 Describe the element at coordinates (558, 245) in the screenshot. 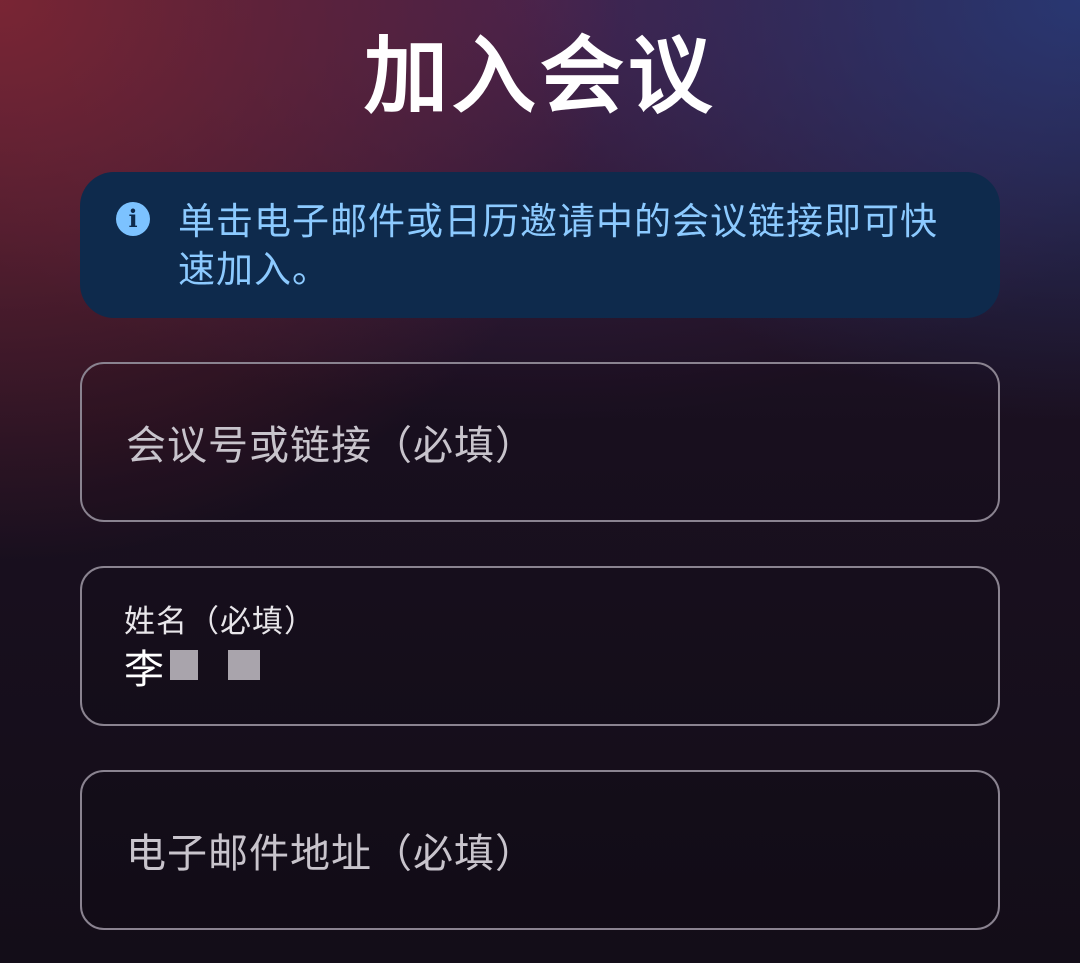

I see `info-banner-text: 单击电子邮件或日历邀请中的会议链接即可快速加入。` at that location.